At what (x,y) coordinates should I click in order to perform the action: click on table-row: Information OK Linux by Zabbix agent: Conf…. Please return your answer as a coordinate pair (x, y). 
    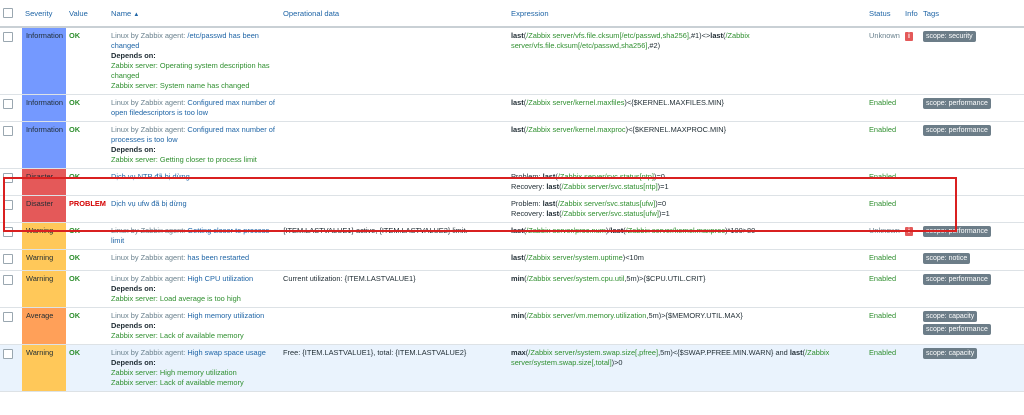
    Looking at the image, I should click on (512, 108).